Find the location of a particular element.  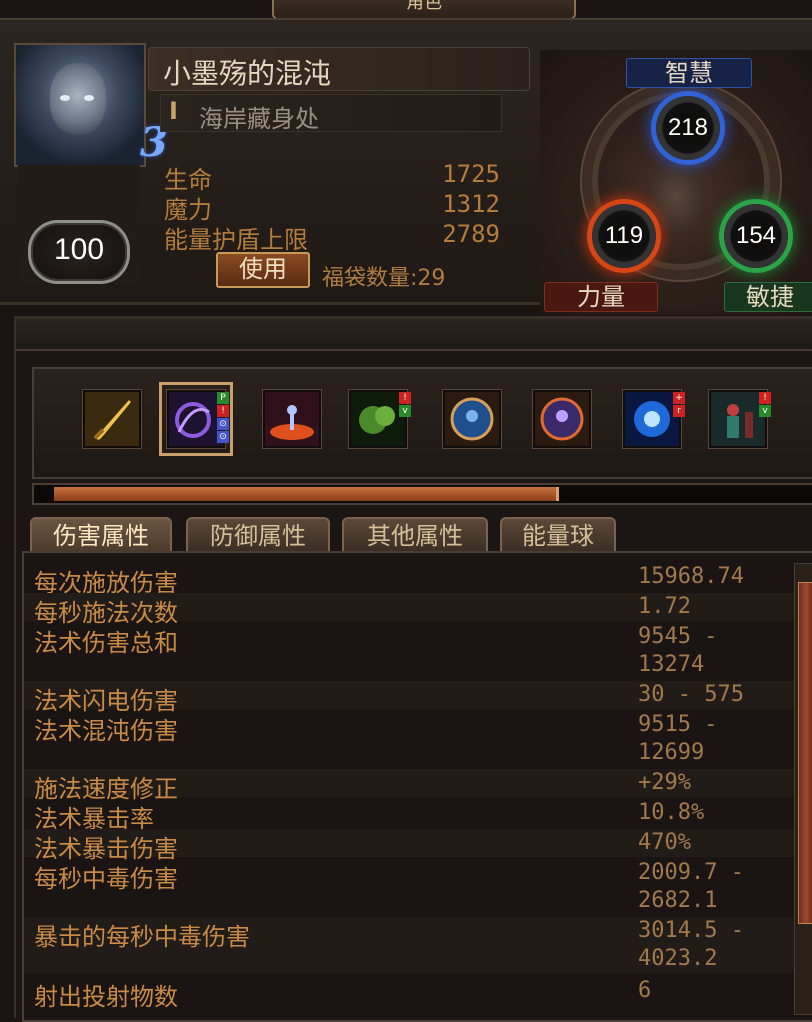

stat-row: 每次施放伤害 15968.74 is located at coordinates (409, 580).